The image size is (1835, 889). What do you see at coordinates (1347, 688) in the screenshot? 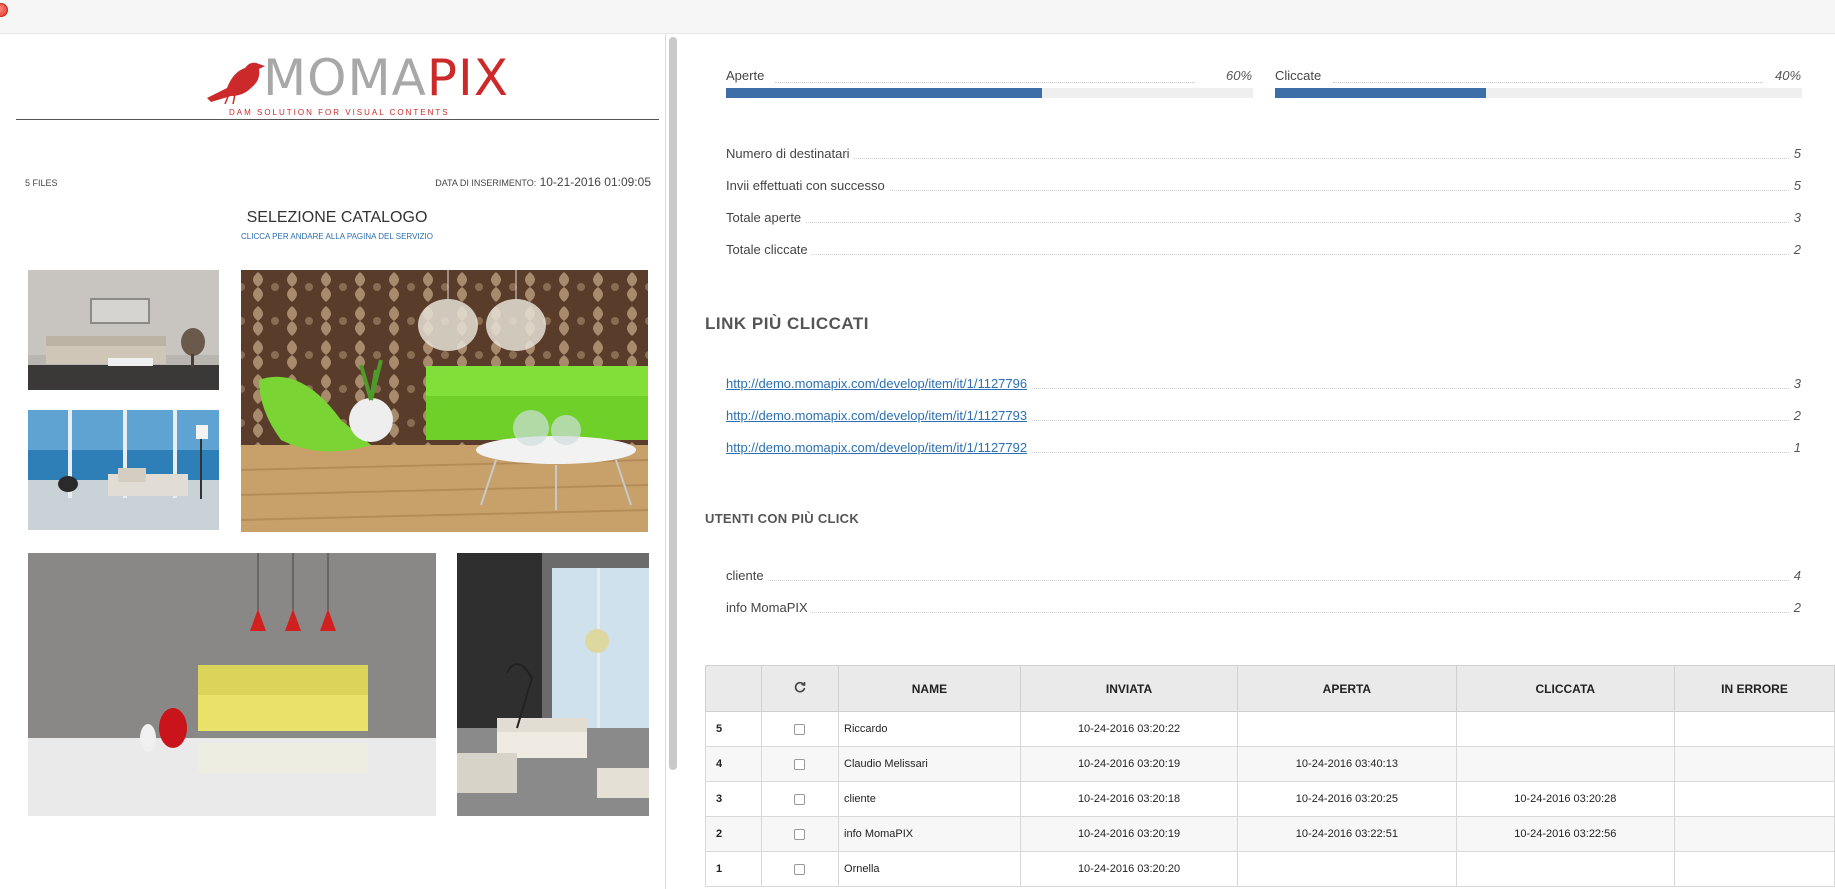
I see `col-header-aperta: APERTA` at bounding box center [1347, 688].